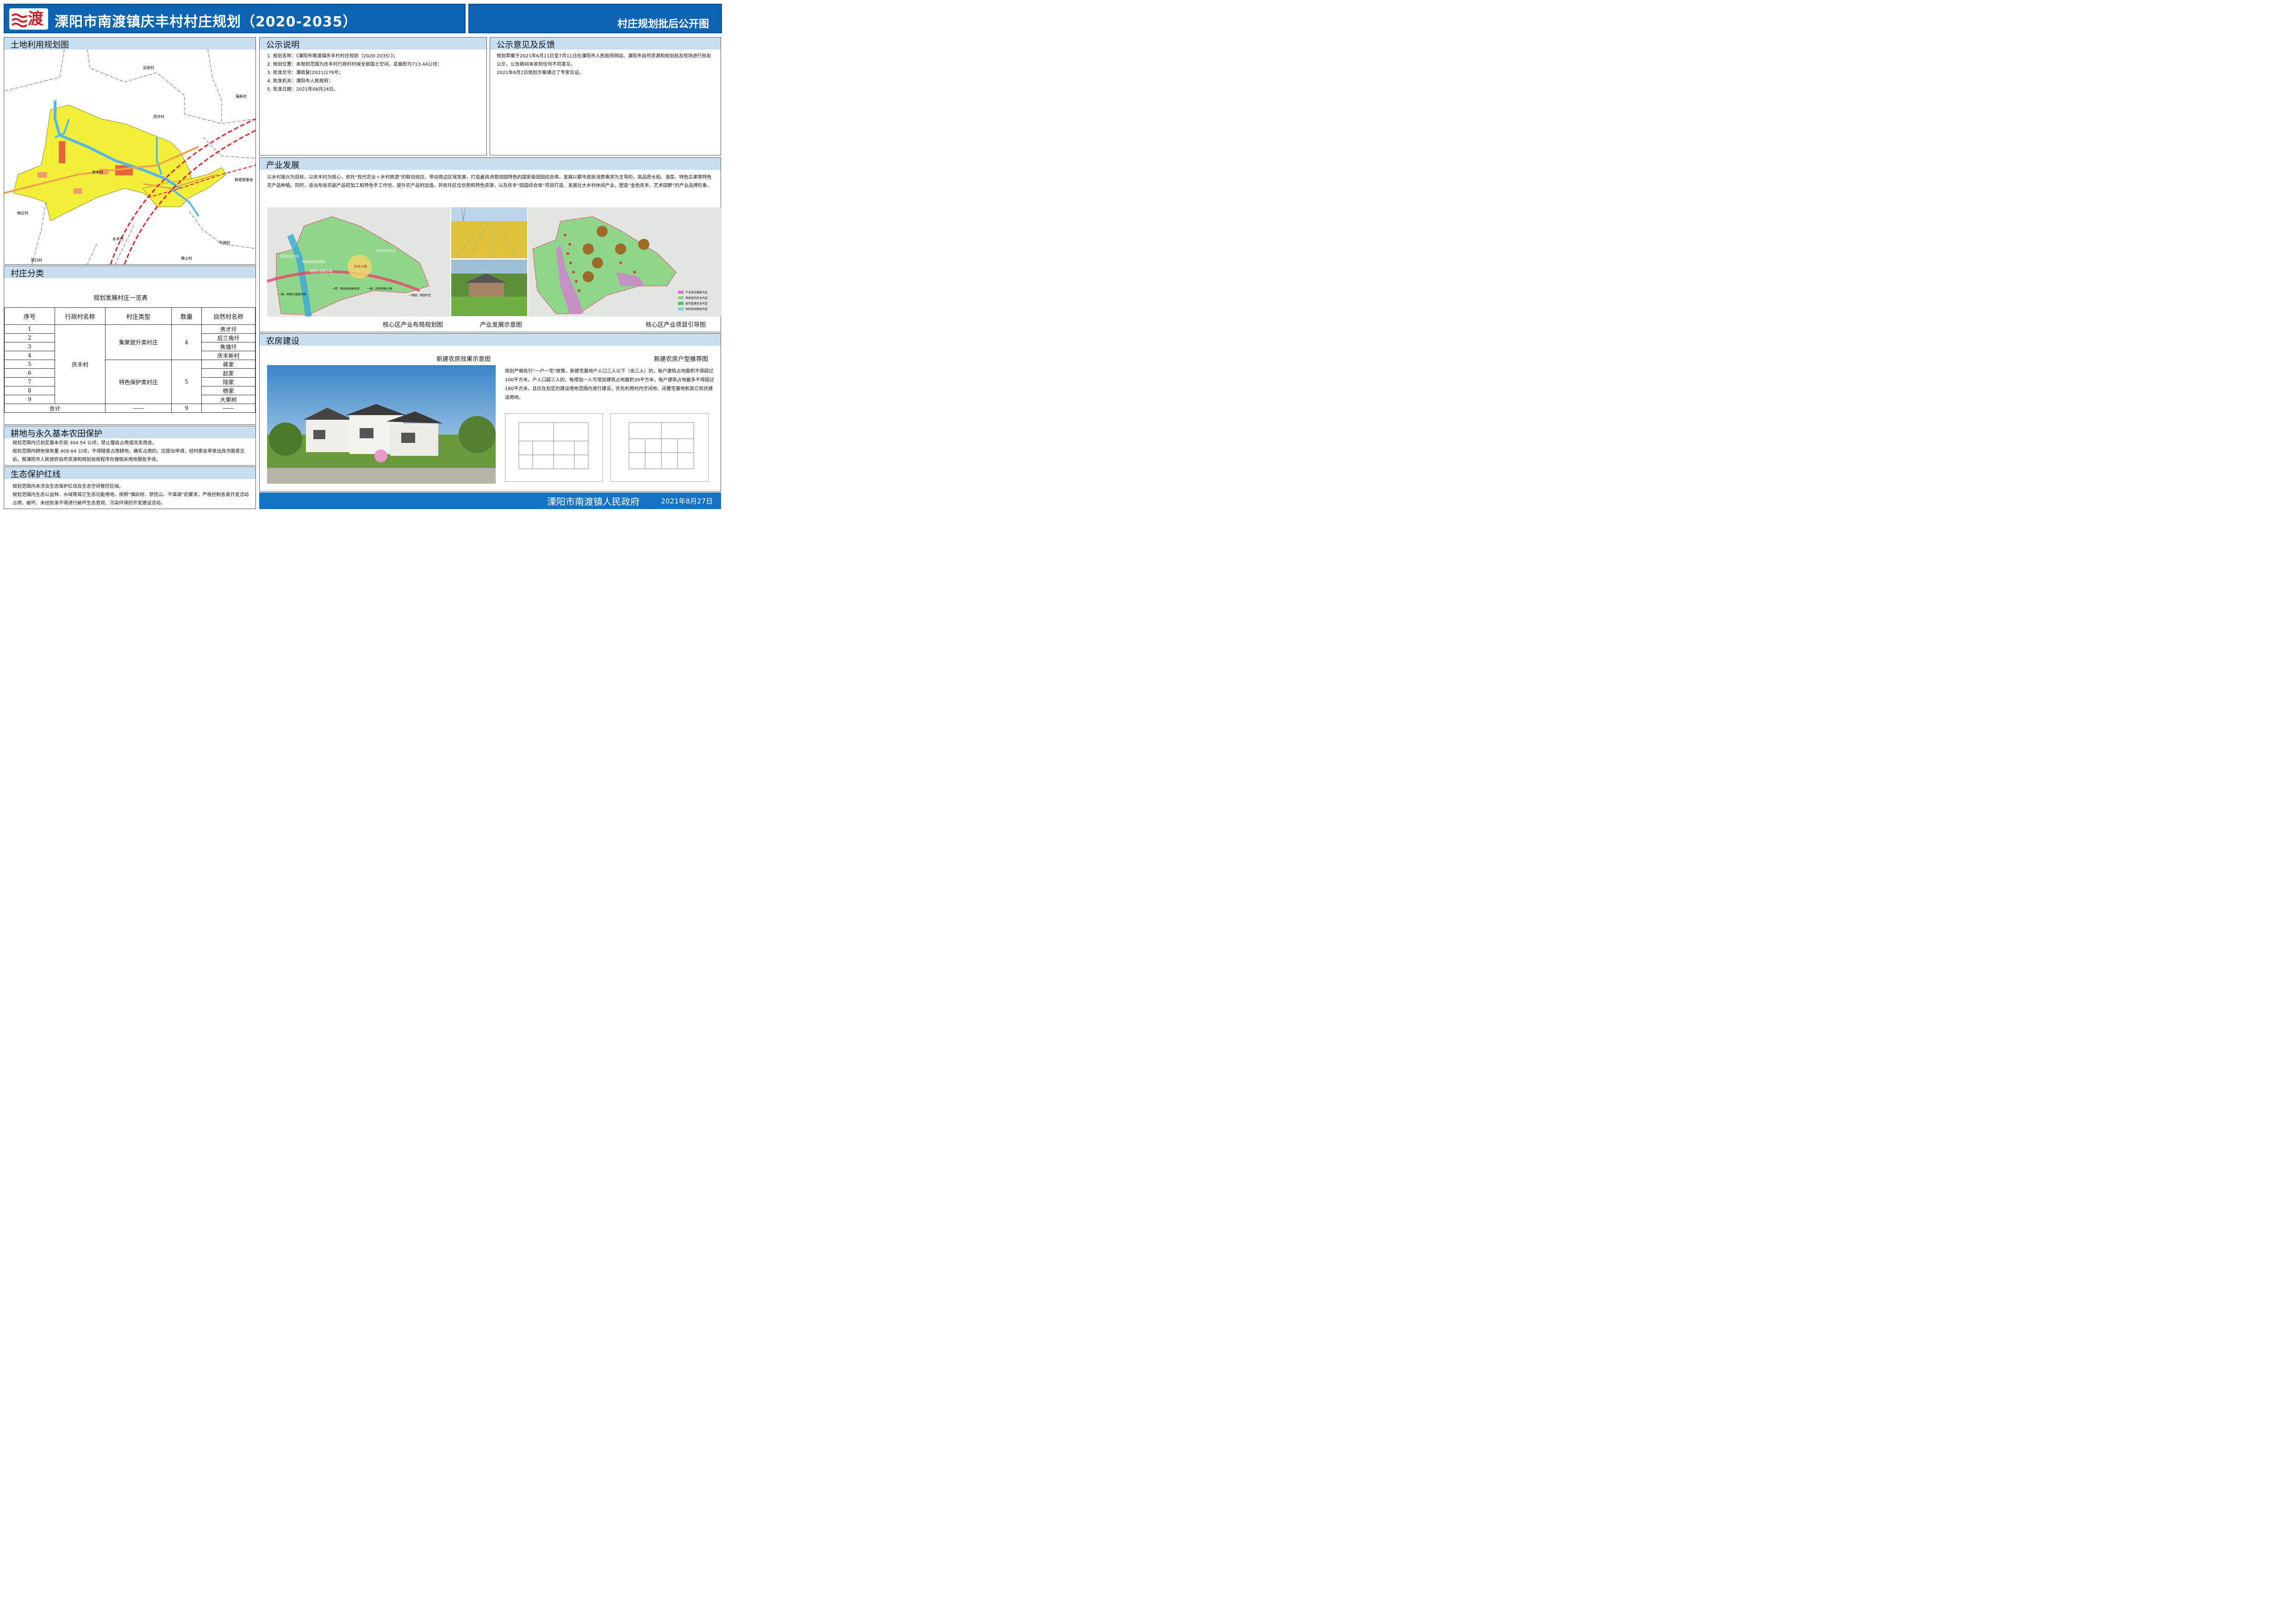  I want to click on type-cell: 特色保护类村庄, so click(138, 382).